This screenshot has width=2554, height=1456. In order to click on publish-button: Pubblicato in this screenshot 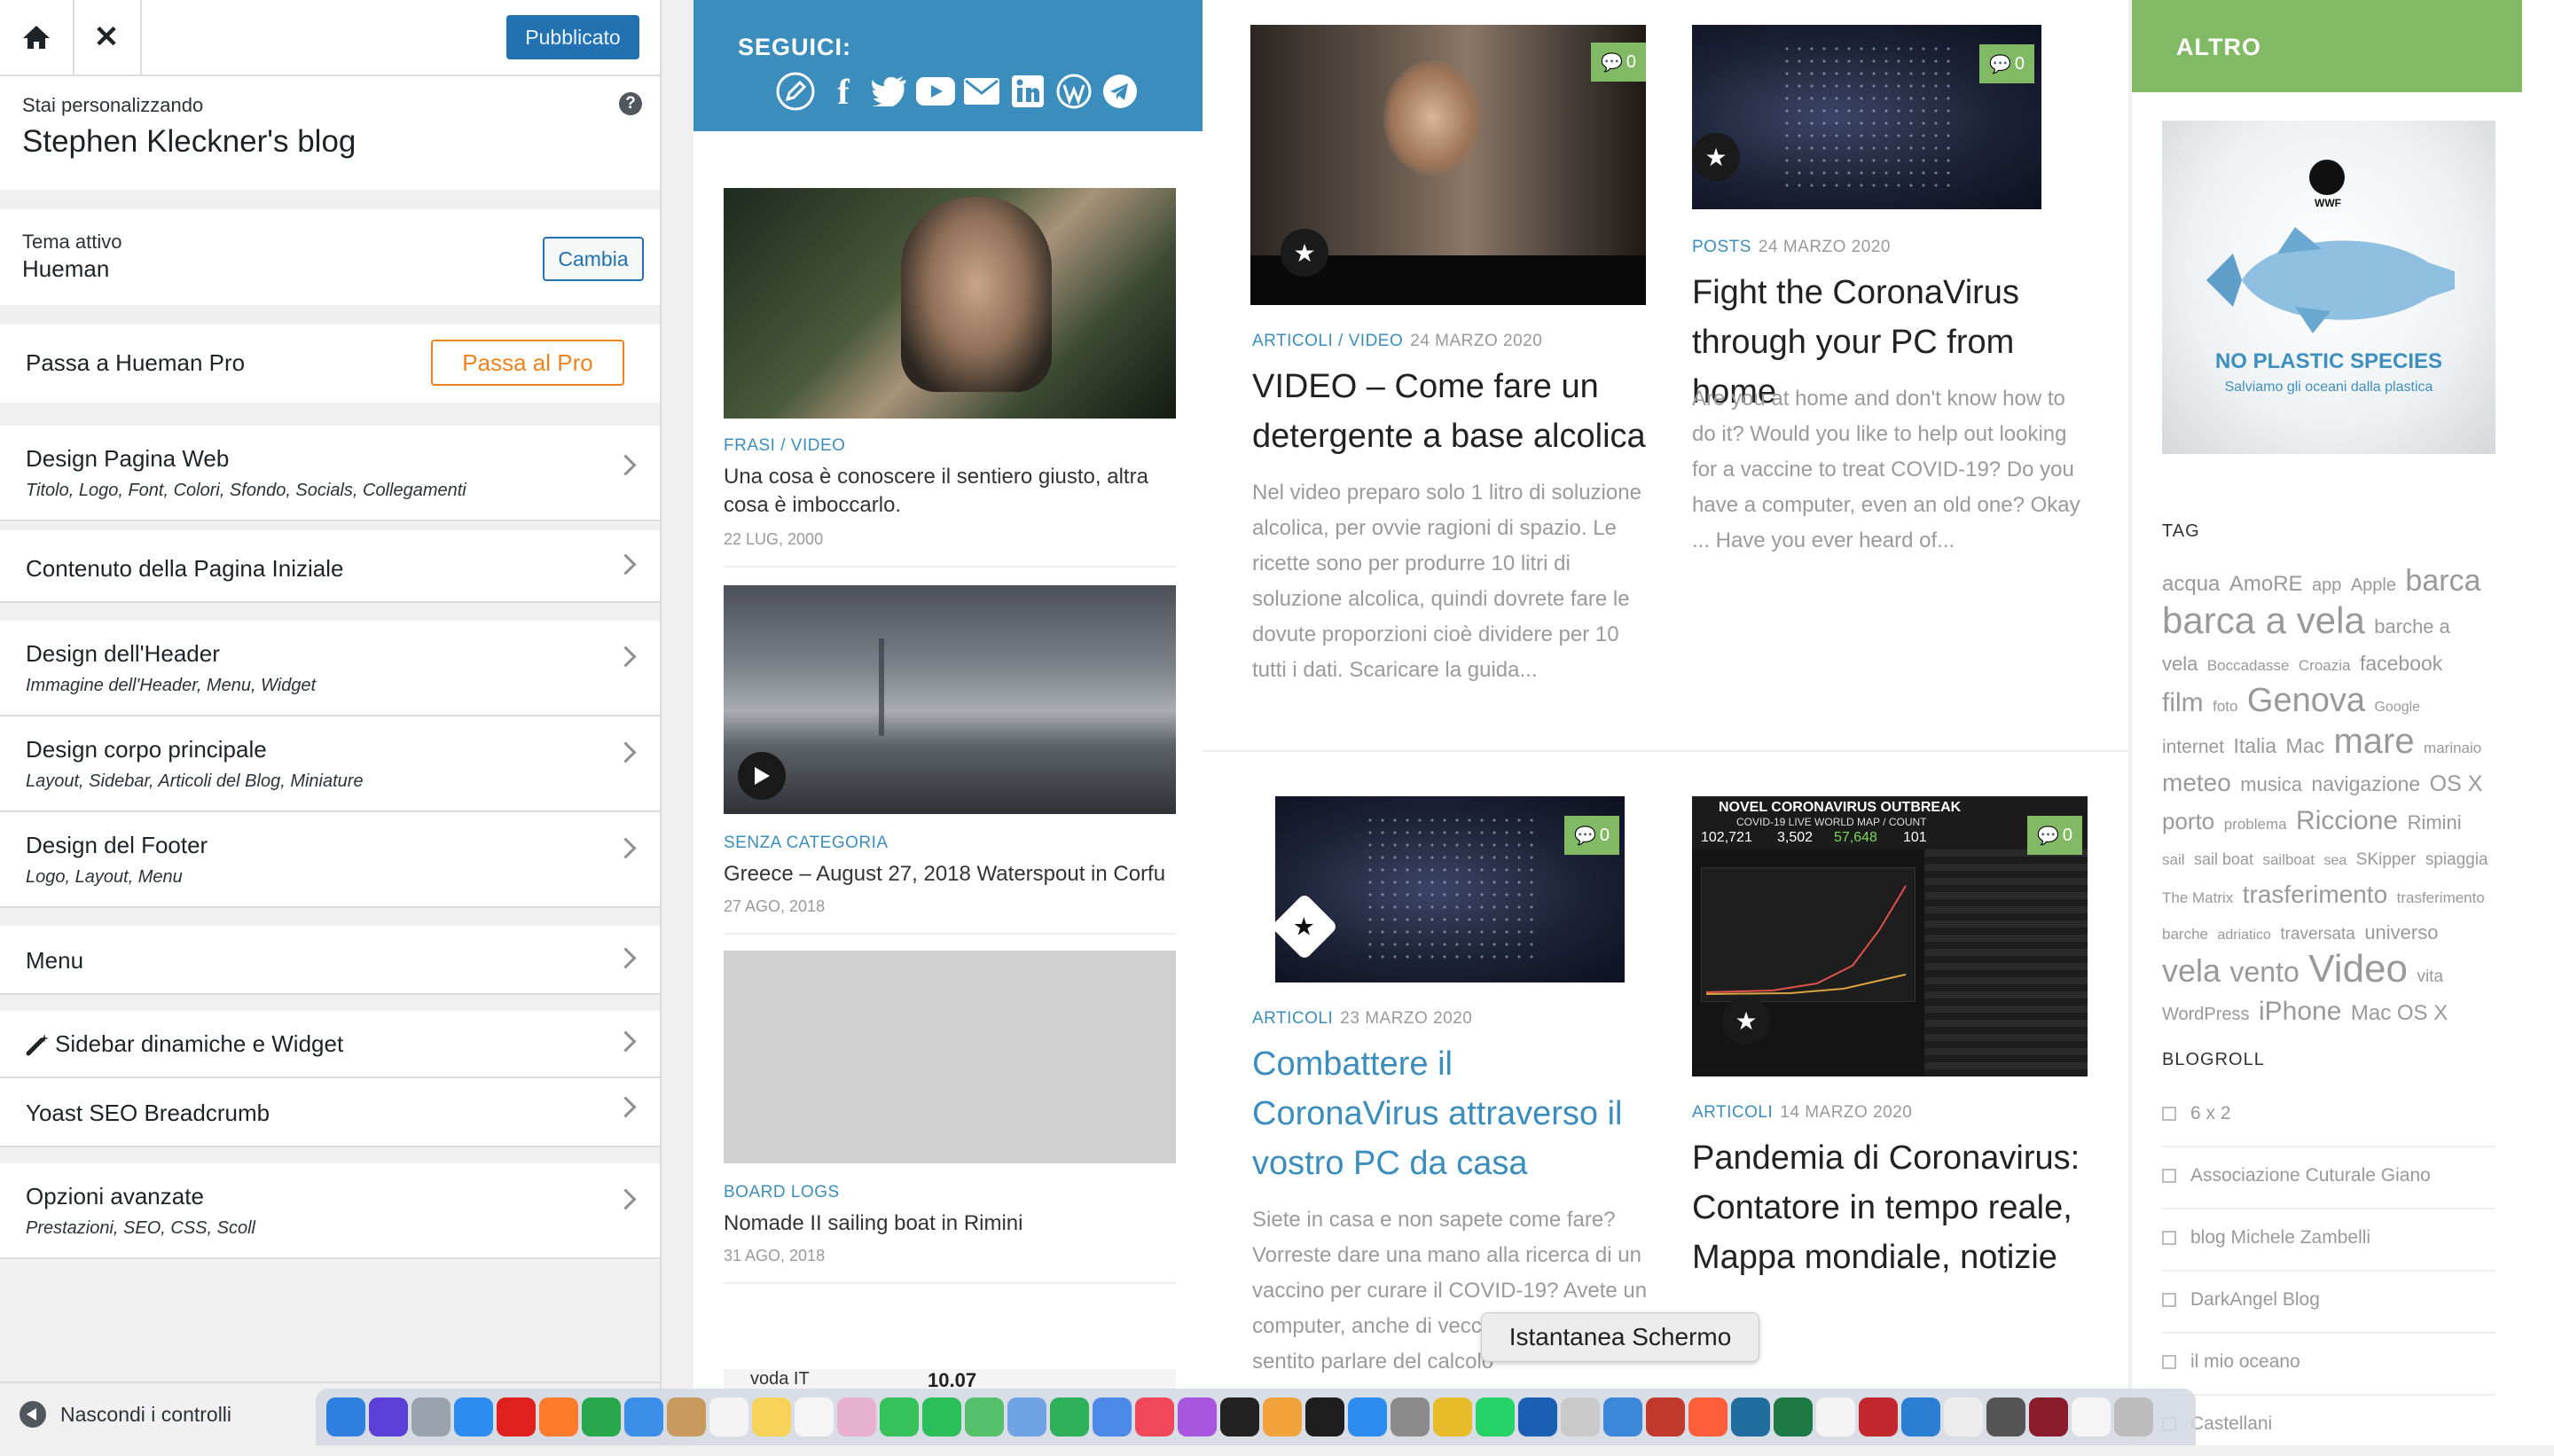, I will do `click(572, 37)`.